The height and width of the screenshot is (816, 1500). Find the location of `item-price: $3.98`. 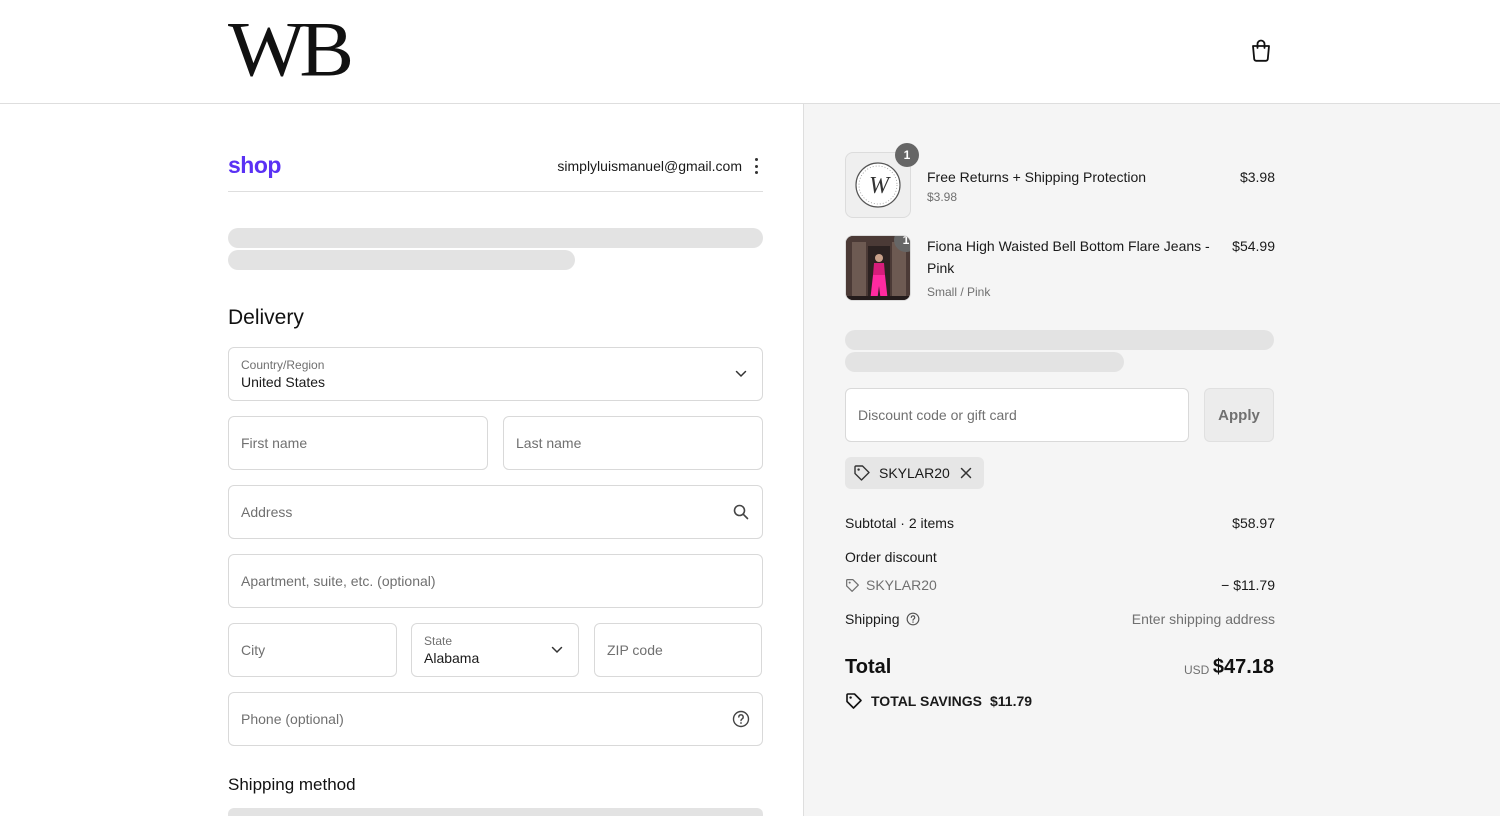

item-price: $3.98 is located at coordinates (1257, 177).